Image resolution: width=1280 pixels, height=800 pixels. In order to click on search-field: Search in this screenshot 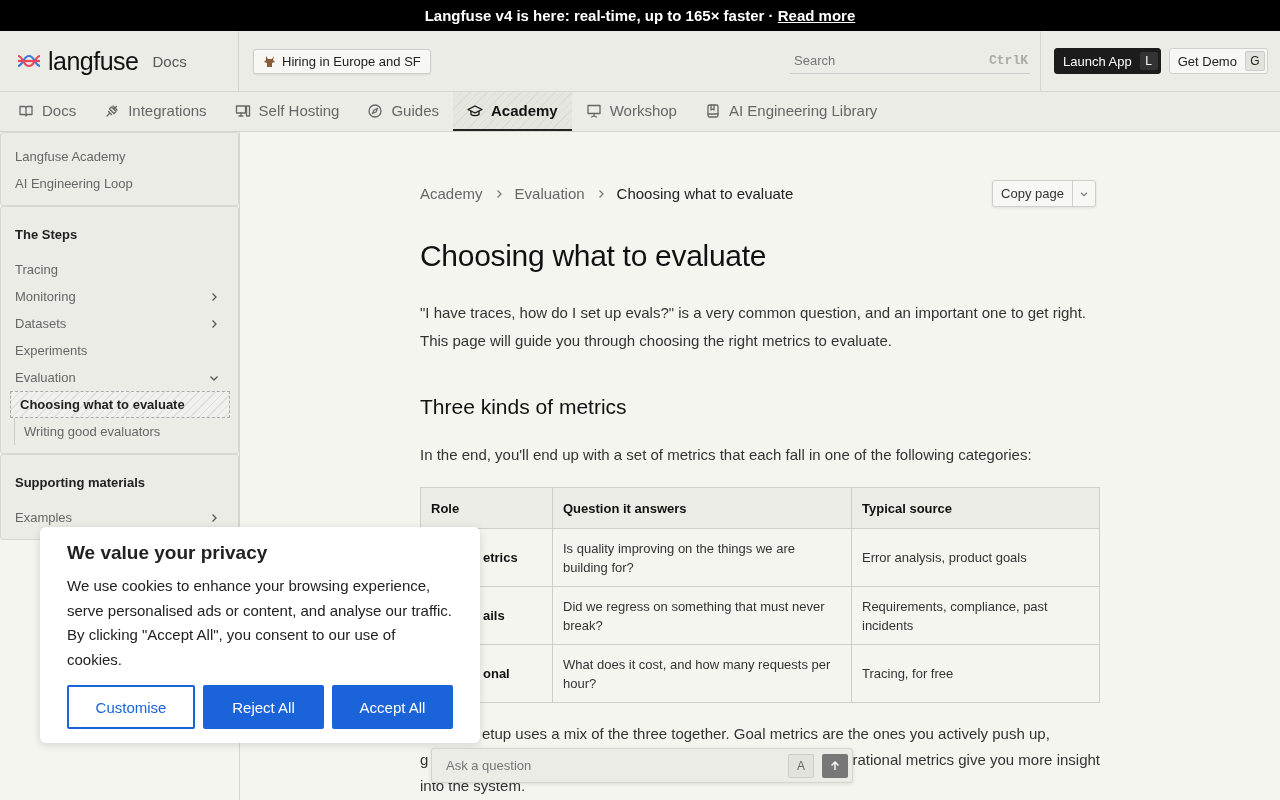, I will do `click(890, 60)`.